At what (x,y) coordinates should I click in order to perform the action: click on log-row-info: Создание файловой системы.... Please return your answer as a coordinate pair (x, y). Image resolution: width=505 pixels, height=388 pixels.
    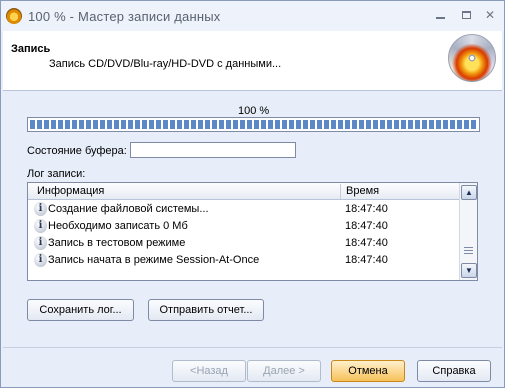
    Looking at the image, I should click on (128, 209).